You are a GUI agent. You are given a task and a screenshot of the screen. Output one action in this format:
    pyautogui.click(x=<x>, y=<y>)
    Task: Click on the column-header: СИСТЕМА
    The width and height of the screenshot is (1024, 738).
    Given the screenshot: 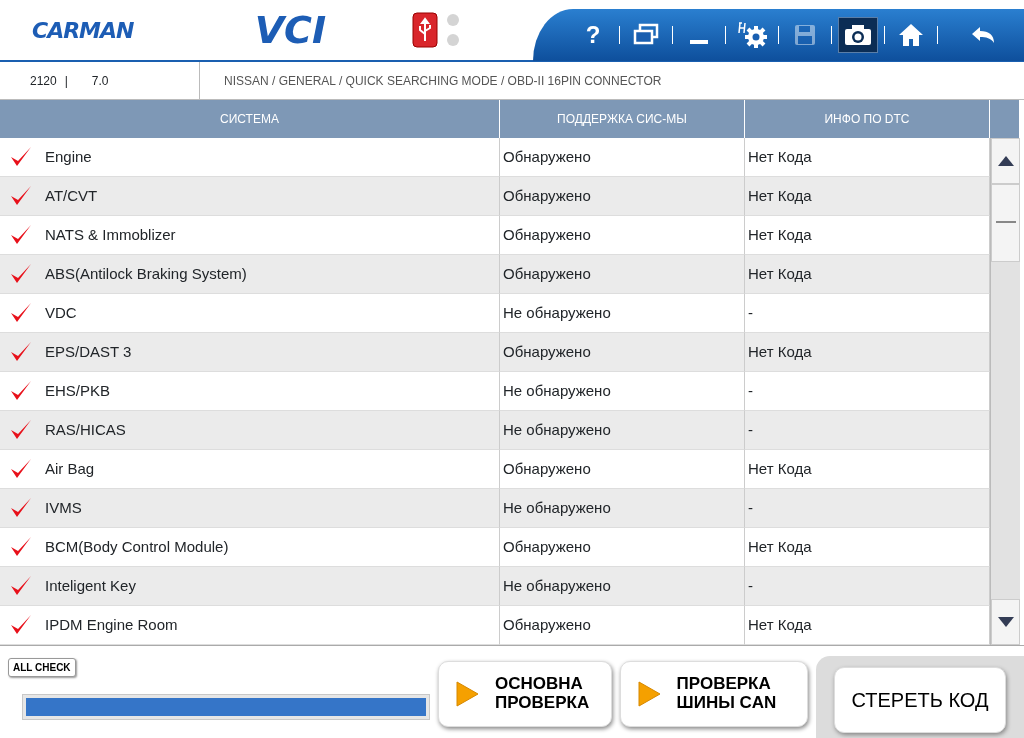 What is the action you would take?
    pyautogui.click(x=250, y=119)
    